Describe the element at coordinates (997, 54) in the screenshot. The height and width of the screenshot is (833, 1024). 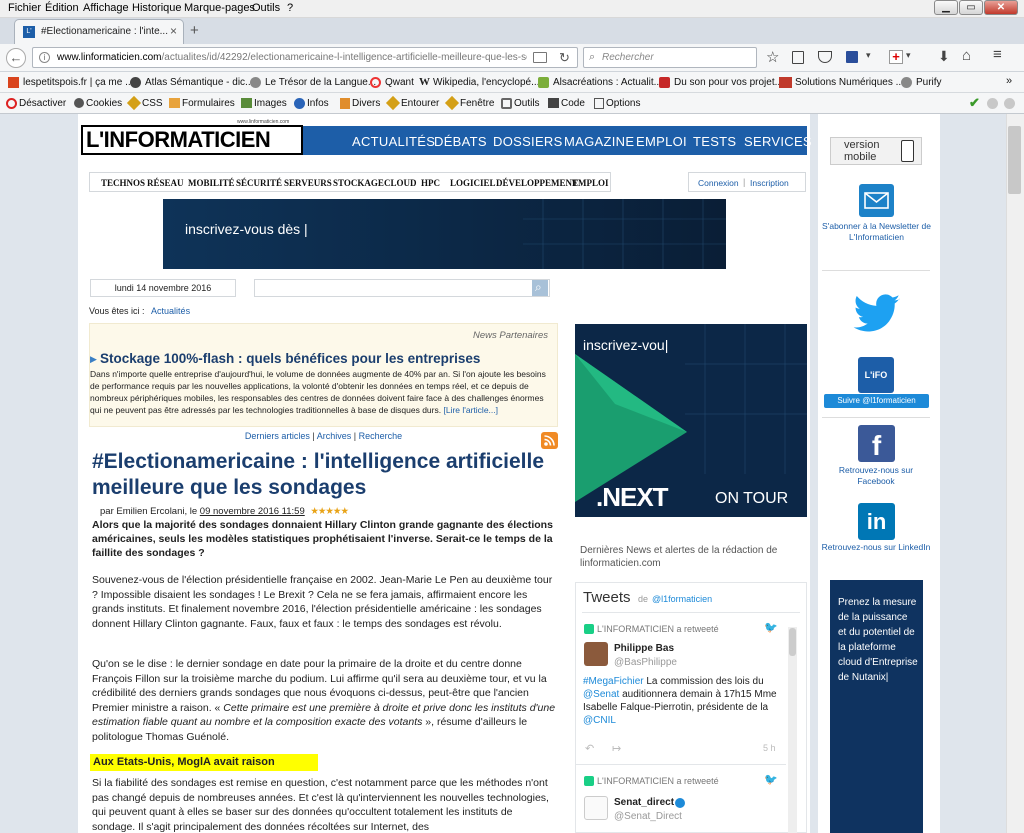
I see `hamburger-menu-icon: ≡` at that location.